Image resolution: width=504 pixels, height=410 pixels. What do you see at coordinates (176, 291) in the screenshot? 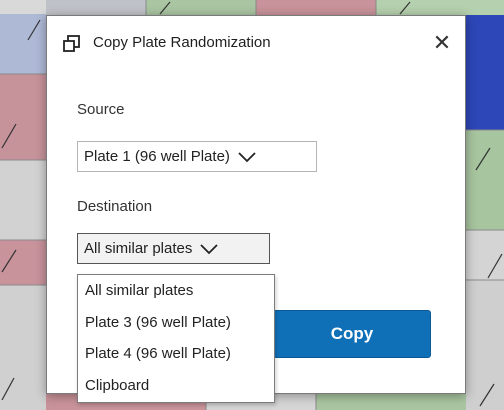
I see `dropdown-option-all-similar-plates: All similar plates` at bounding box center [176, 291].